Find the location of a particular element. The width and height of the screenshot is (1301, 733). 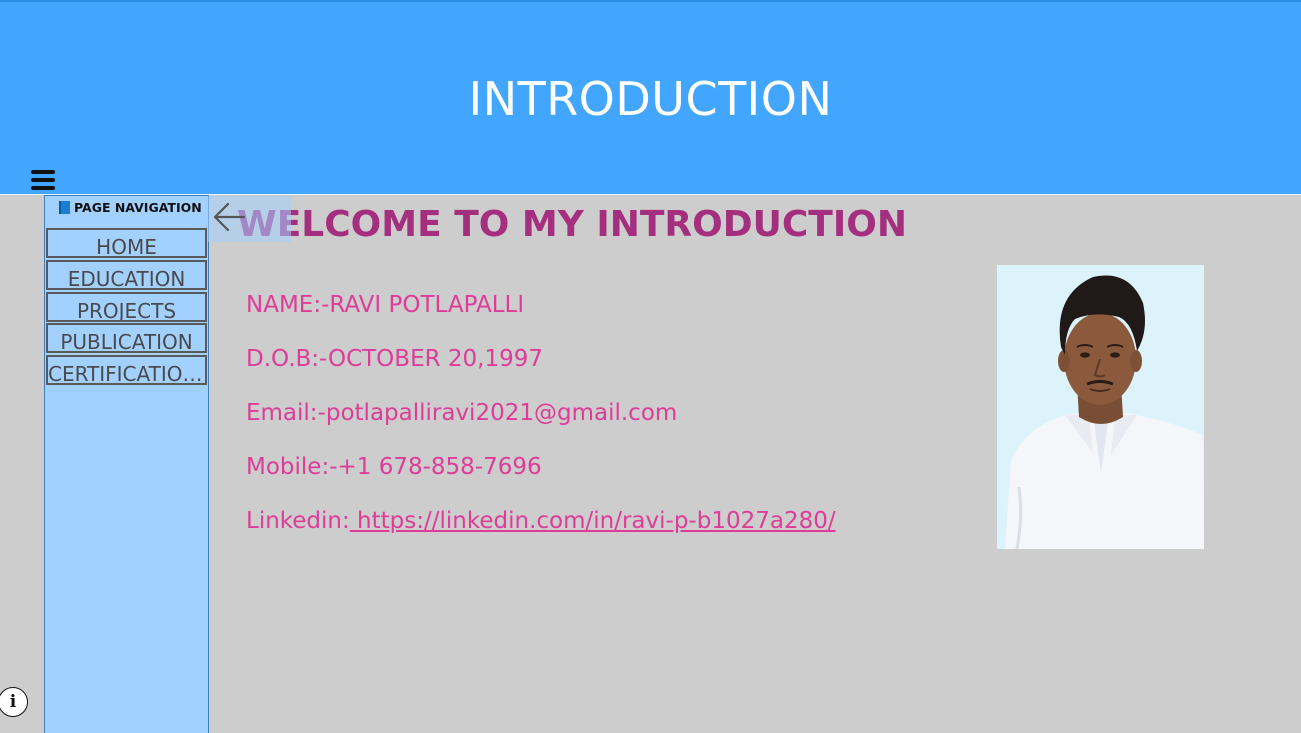

sidebar-item-certifications: CERTIFICATIONS is located at coordinates (126, 370).